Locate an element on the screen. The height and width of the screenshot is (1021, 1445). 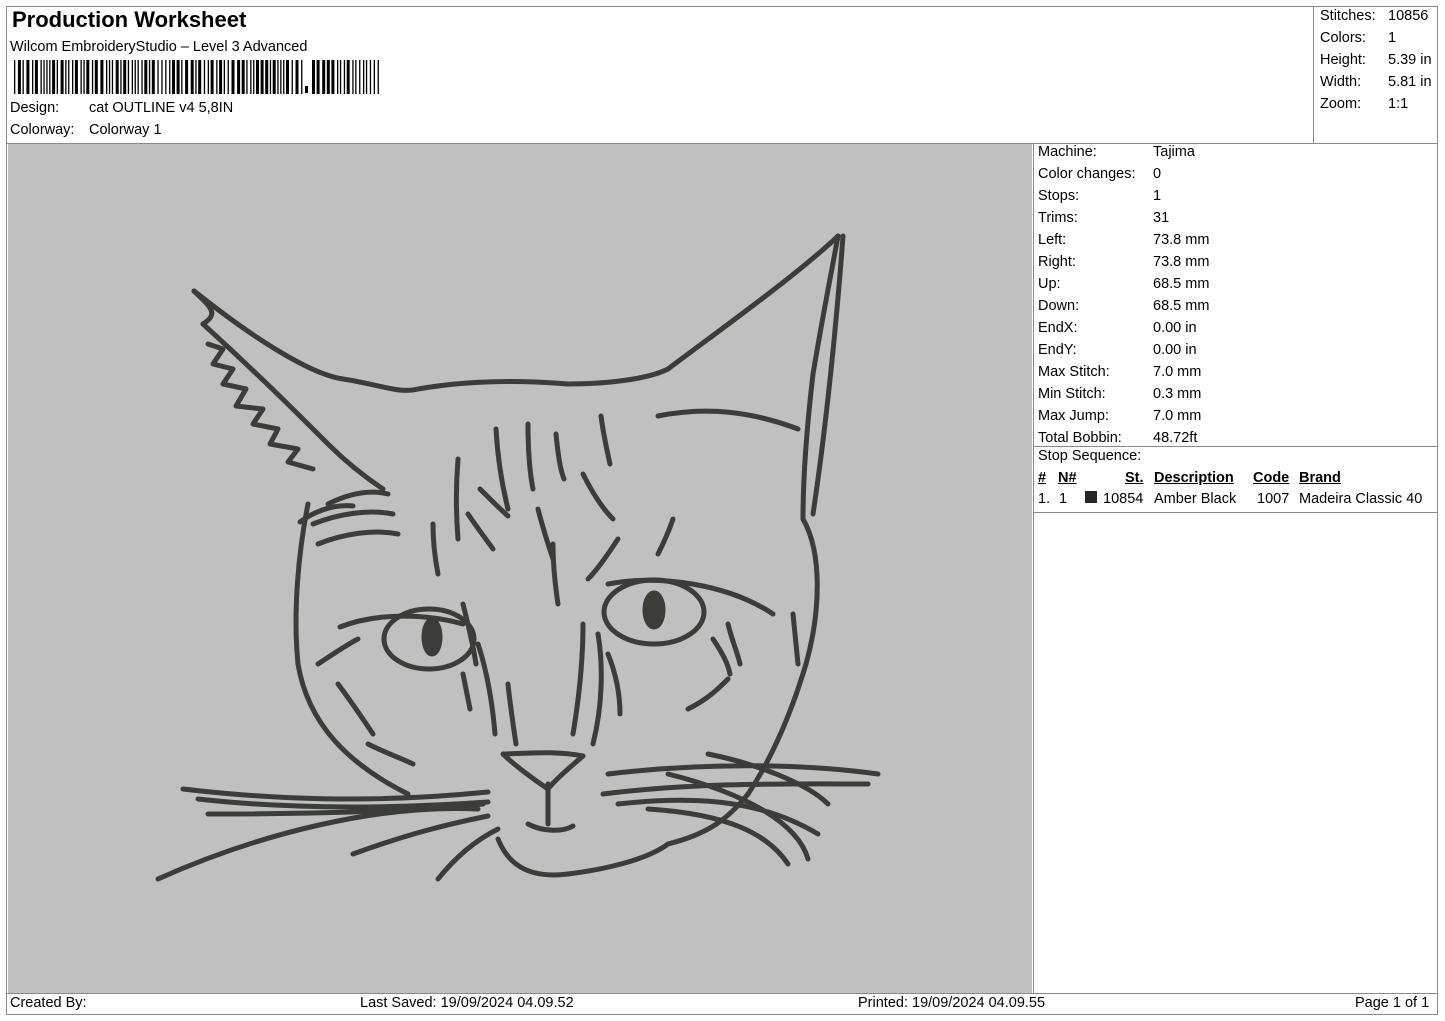
info-row: Max Stitch: 7.0 mm is located at coordinates (1120, 372).